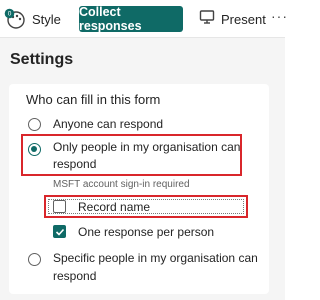 The image size is (320, 300). What do you see at coordinates (121, 184) in the screenshot?
I see `org-sub-label: MSFT account sign-in required` at bounding box center [121, 184].